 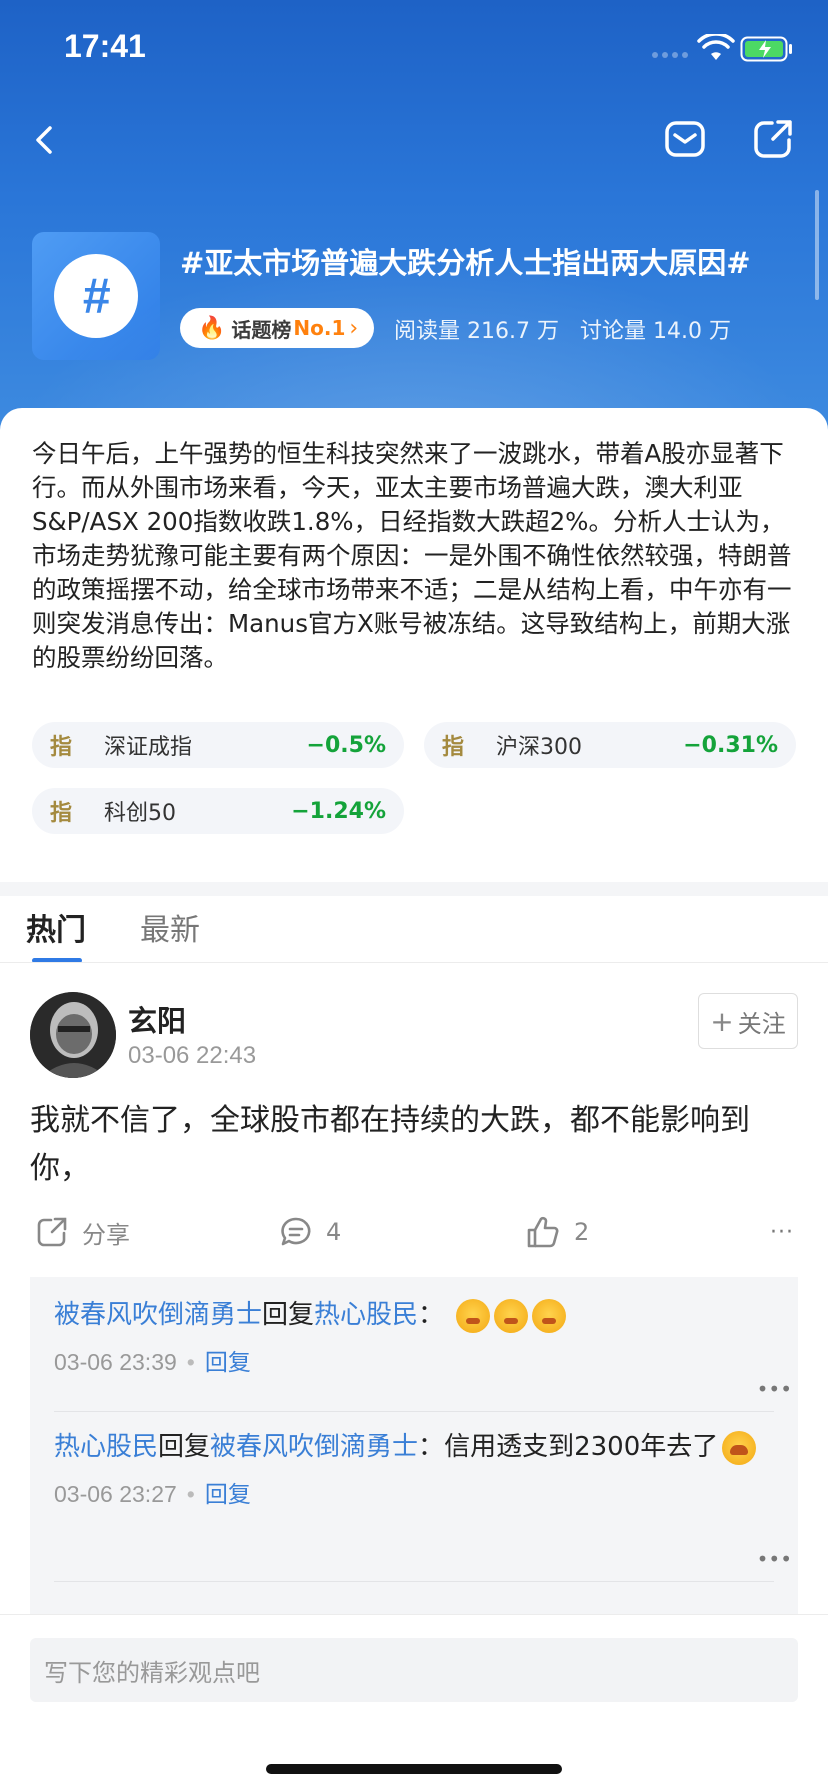 I want to click on tab-hot: 热门, so click(x=56, y=927).